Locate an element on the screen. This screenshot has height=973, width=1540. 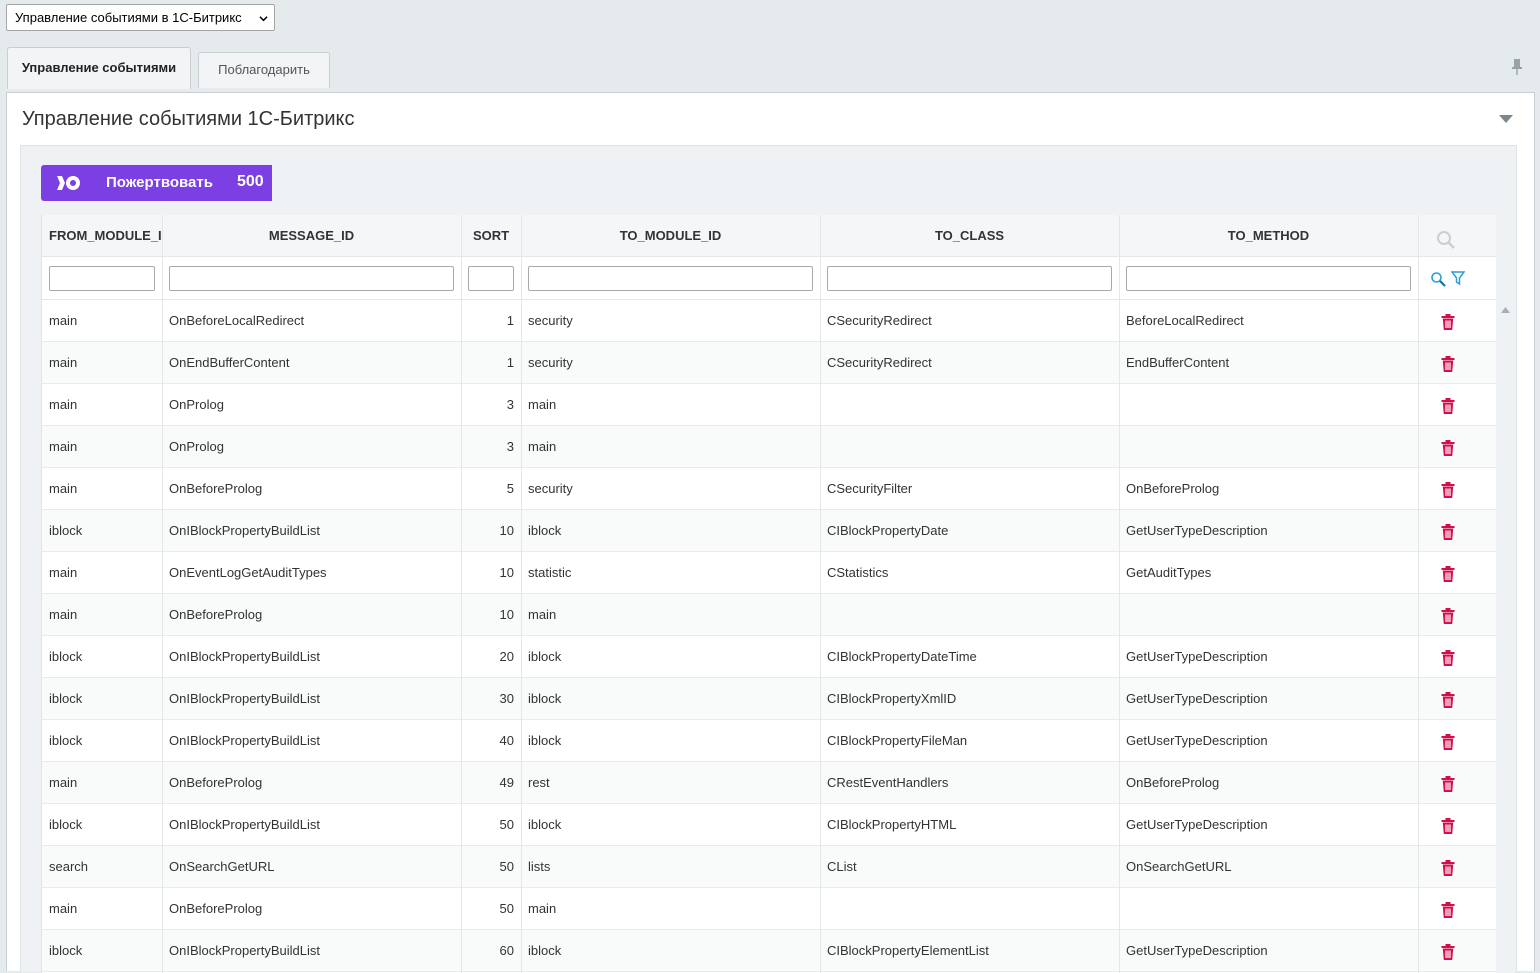
cell-sort: 40 is located at coordinates (506, 740).